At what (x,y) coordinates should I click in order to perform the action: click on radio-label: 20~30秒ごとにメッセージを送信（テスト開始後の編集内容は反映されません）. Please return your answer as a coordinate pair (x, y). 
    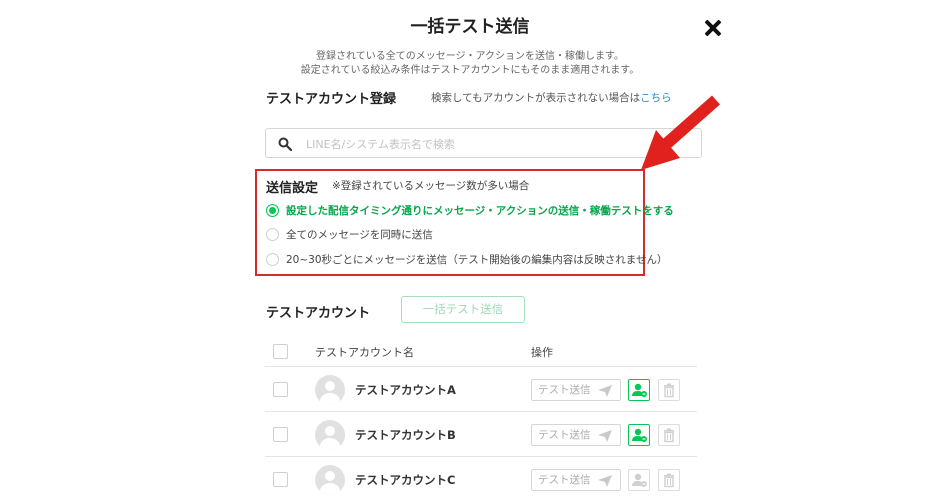
    Looking at the image, I should click on (477, 259).